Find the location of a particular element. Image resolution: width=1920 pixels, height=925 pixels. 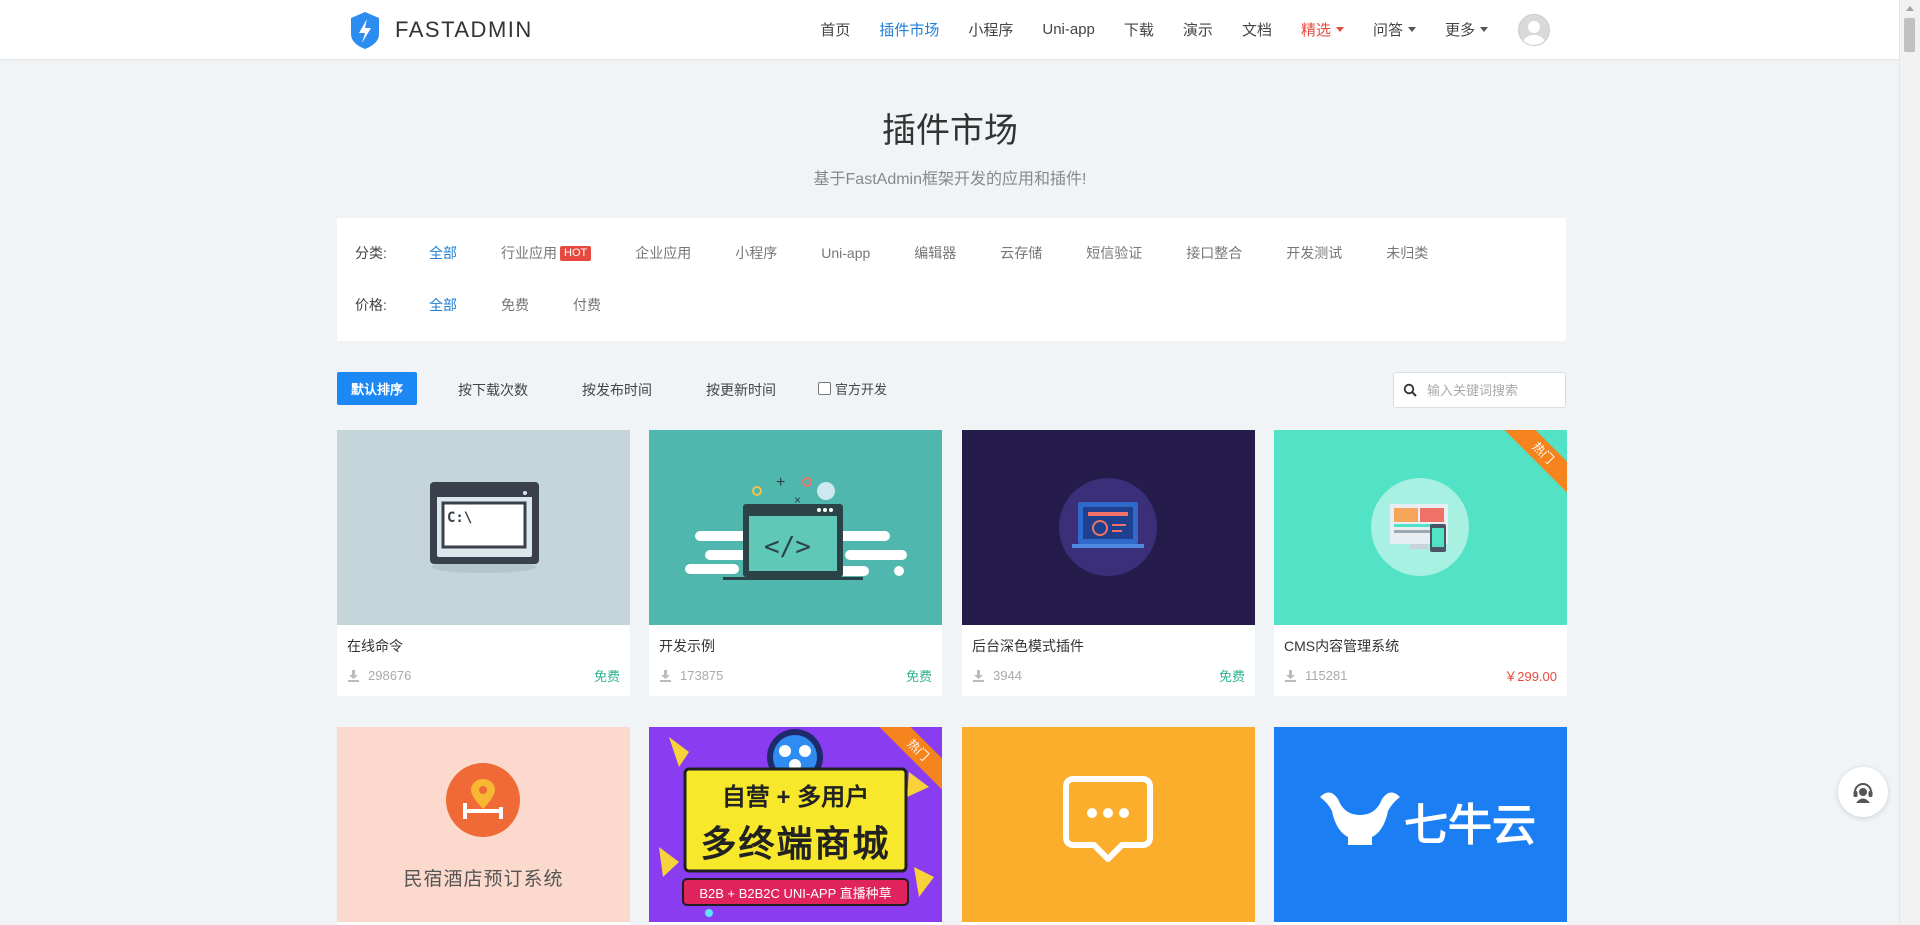

customer-service-button is located at coordinates (1863, 792).